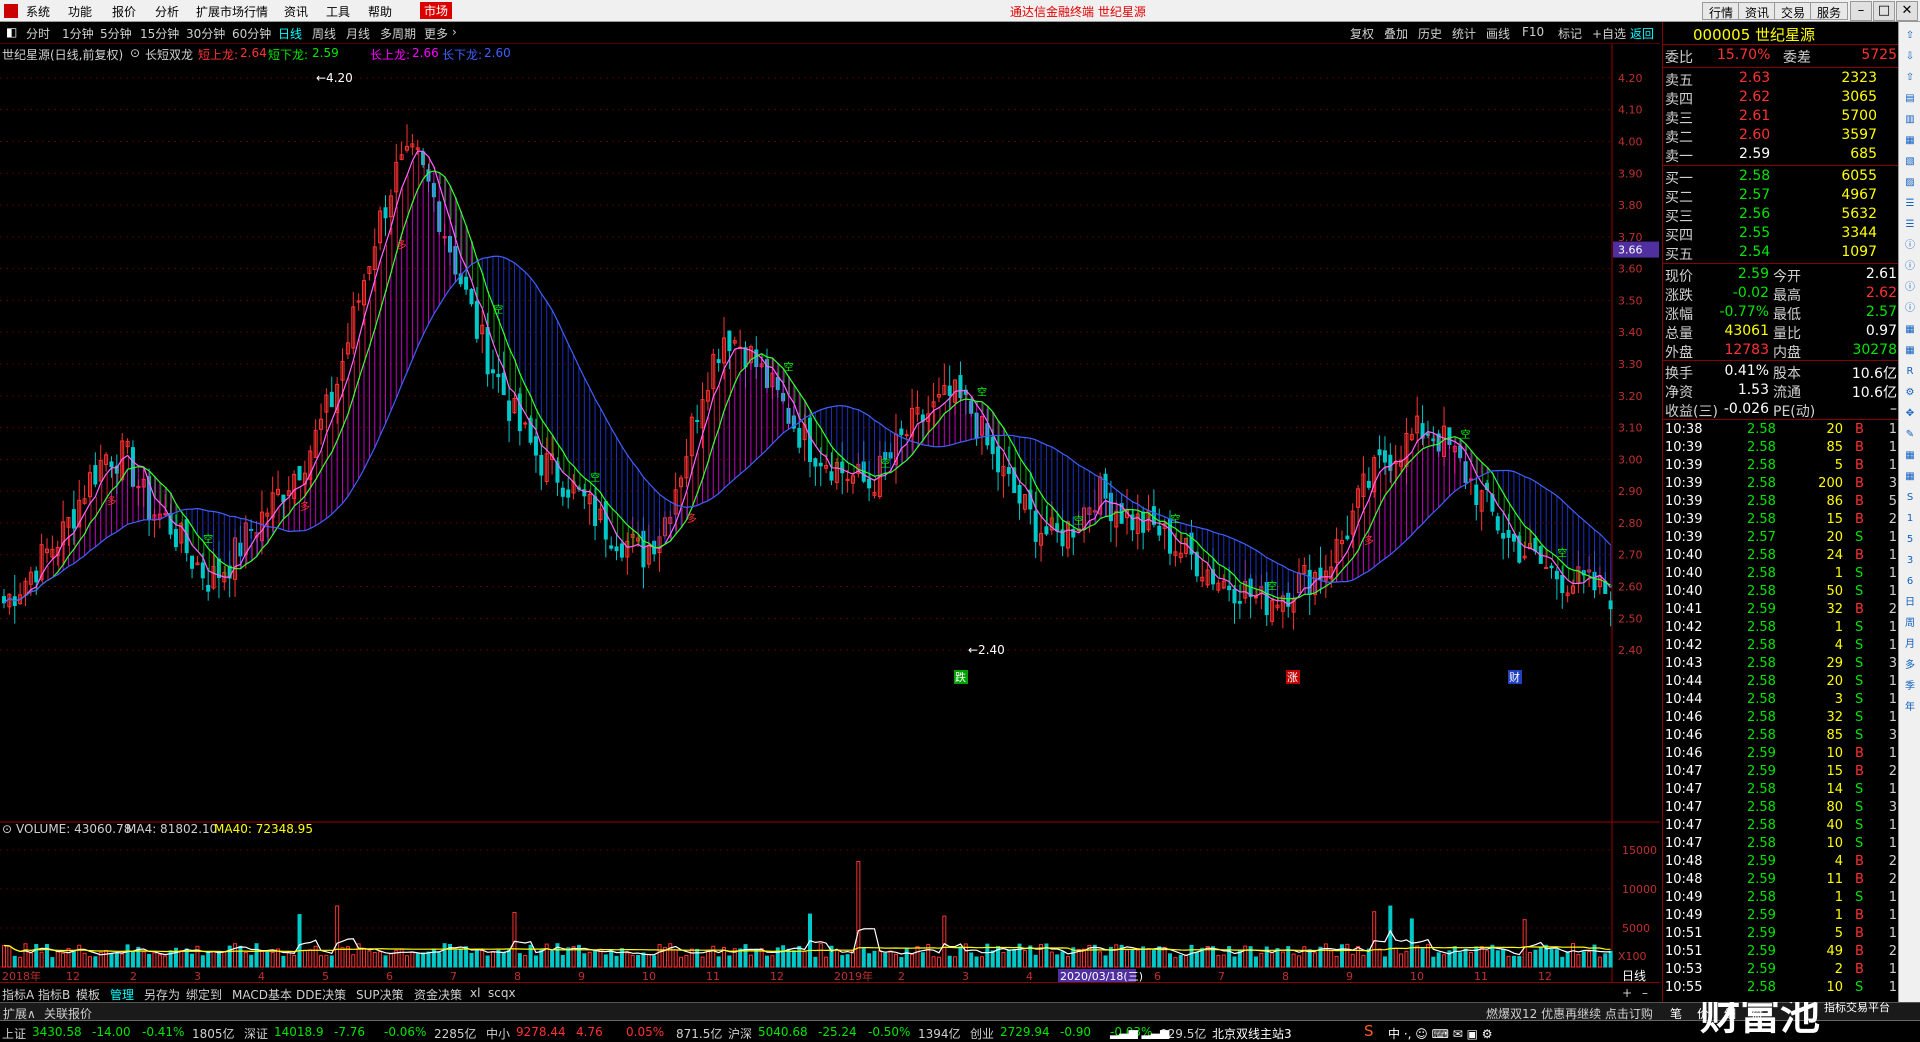 The image size is (1920, 1042). Describe the element at coordinates (475, 993) in the screenshot. I see `tab-xl: xl` at that location.